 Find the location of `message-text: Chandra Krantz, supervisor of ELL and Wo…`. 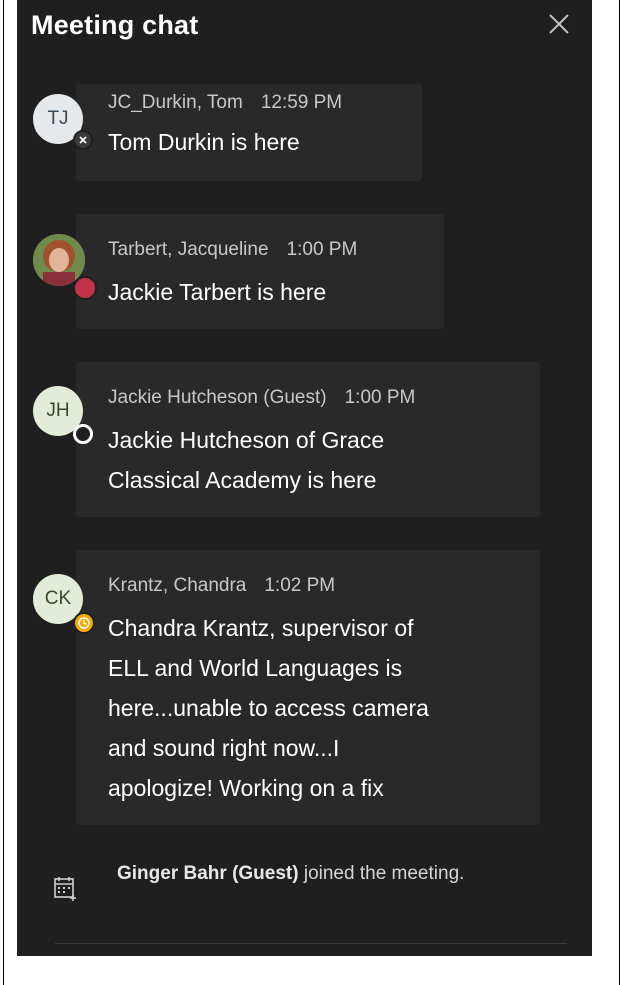

message-text: Chandra Krantz, supervisor of ELL and Wo… is located at coordinates (268, 708).